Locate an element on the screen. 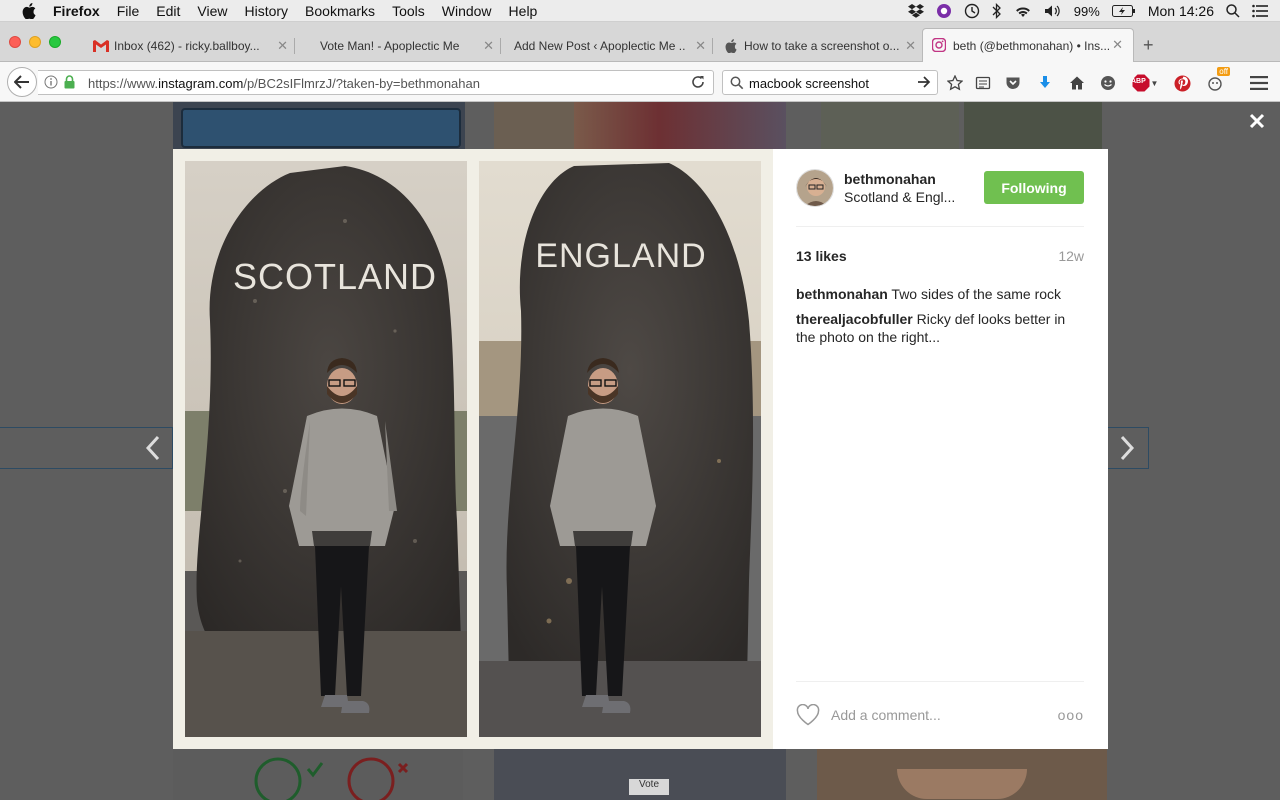 The image size is (1280, 800). extension-off-badge: off is located at coordinates (1223, 71).